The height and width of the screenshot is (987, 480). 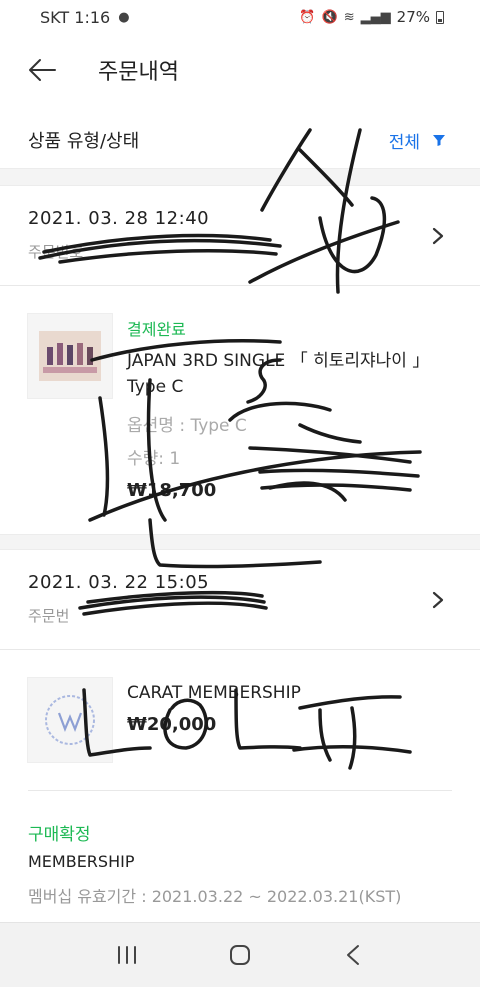 I want to click on membership-period: 멤버십 유효기간 : 2021.03.22 ~ 2022.03.21(KST), so click(x=215, y=896).